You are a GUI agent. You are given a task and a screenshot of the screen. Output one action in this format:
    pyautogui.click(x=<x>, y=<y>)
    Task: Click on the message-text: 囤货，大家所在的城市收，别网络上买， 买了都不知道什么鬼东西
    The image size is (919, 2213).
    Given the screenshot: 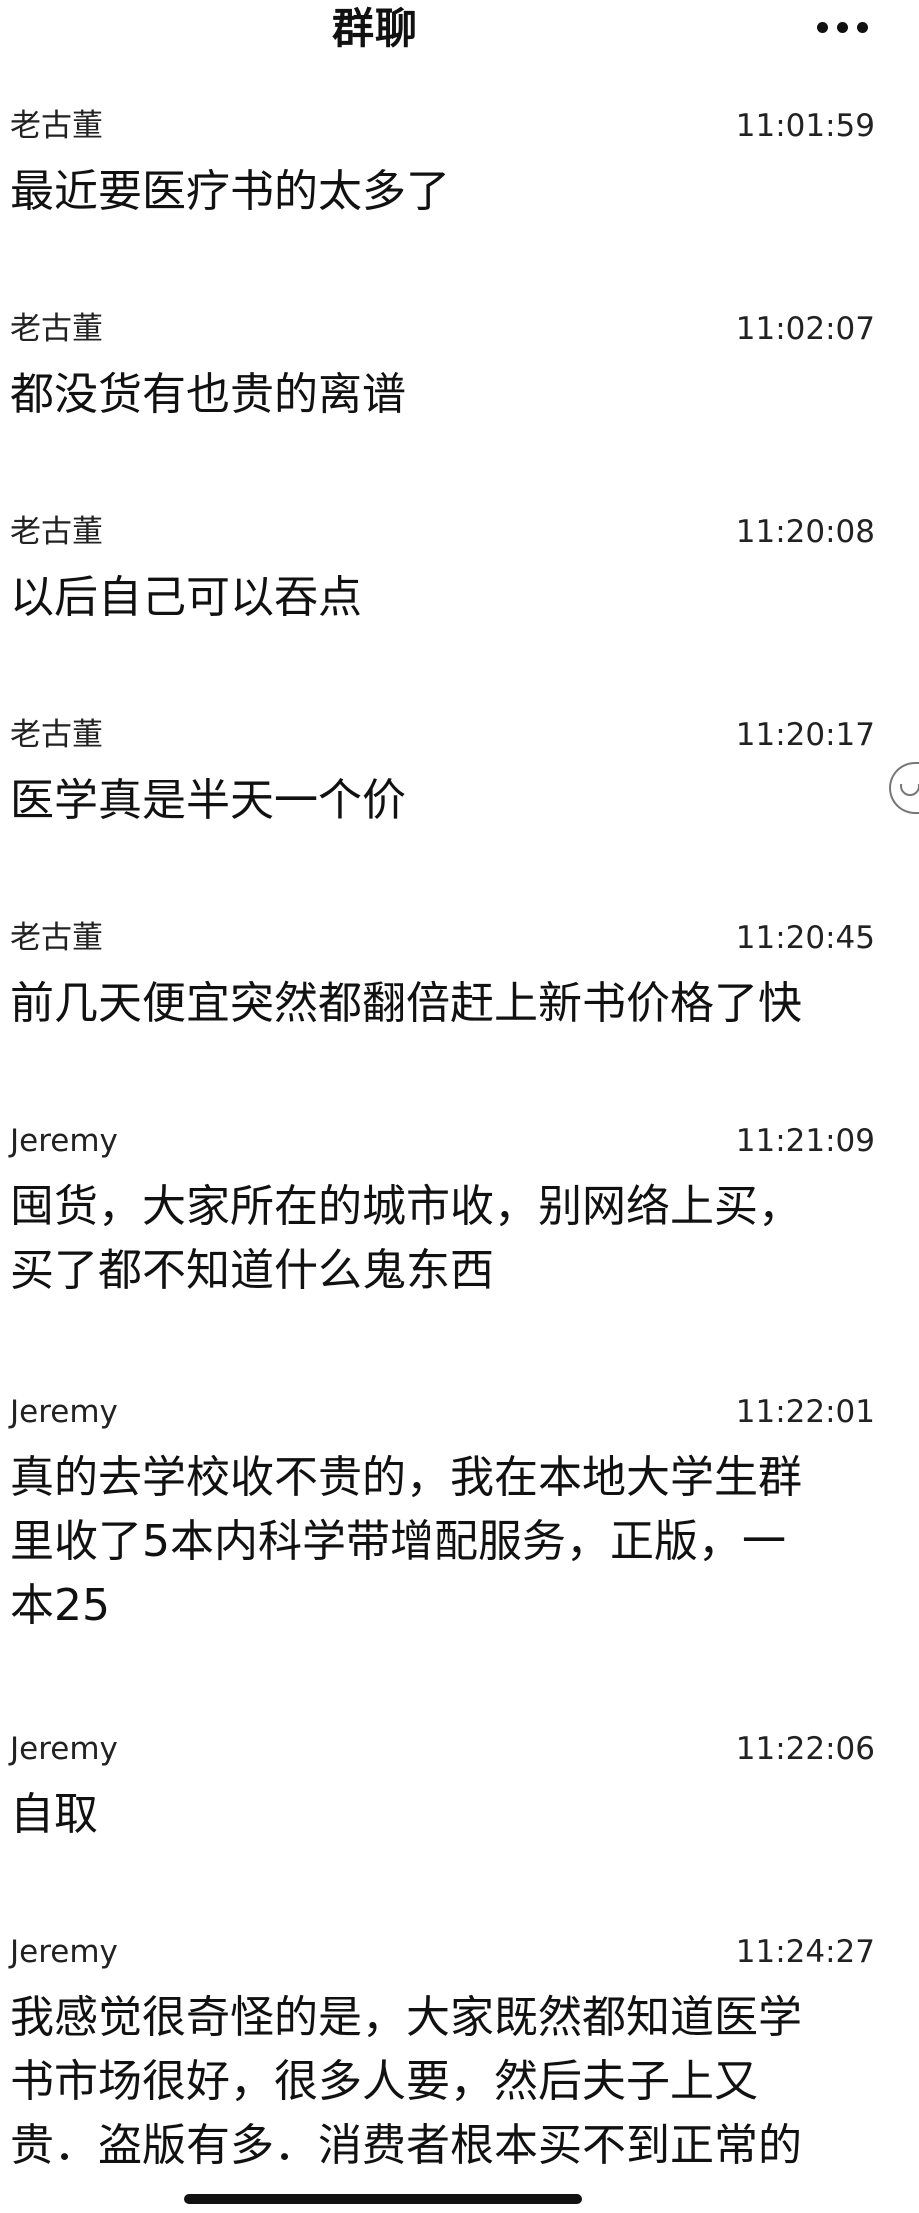 What is the action you would take?
    pyautogui.click(x=406, y=1238)
    